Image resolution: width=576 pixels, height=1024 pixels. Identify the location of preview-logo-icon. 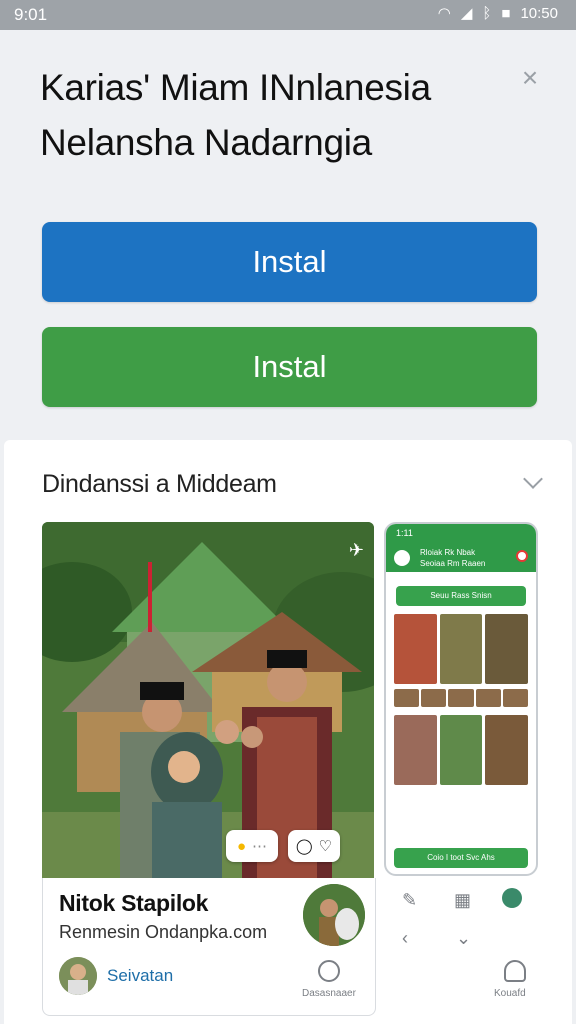
(402, 558).